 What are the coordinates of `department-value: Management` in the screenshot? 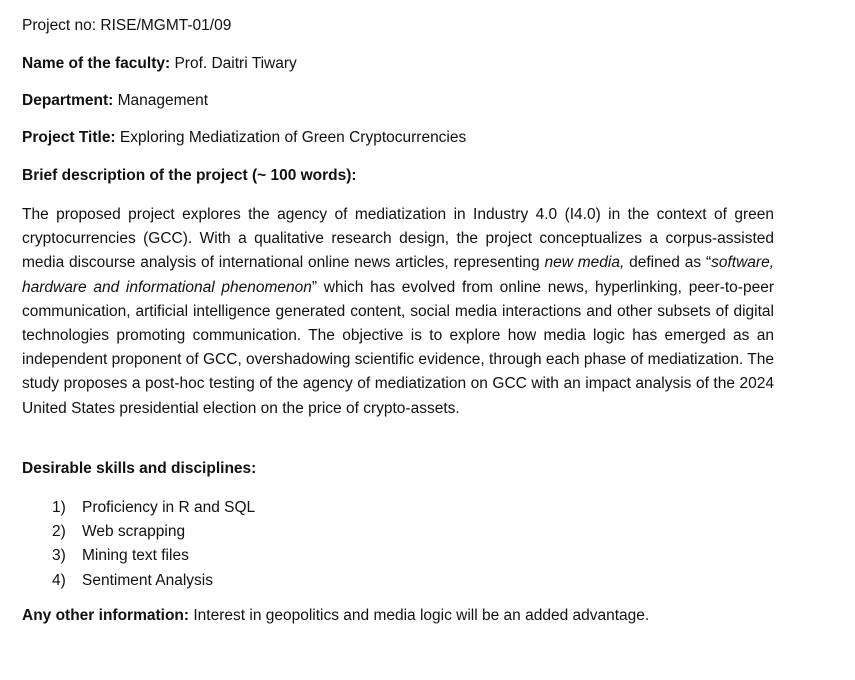 It's located at (163, 100).